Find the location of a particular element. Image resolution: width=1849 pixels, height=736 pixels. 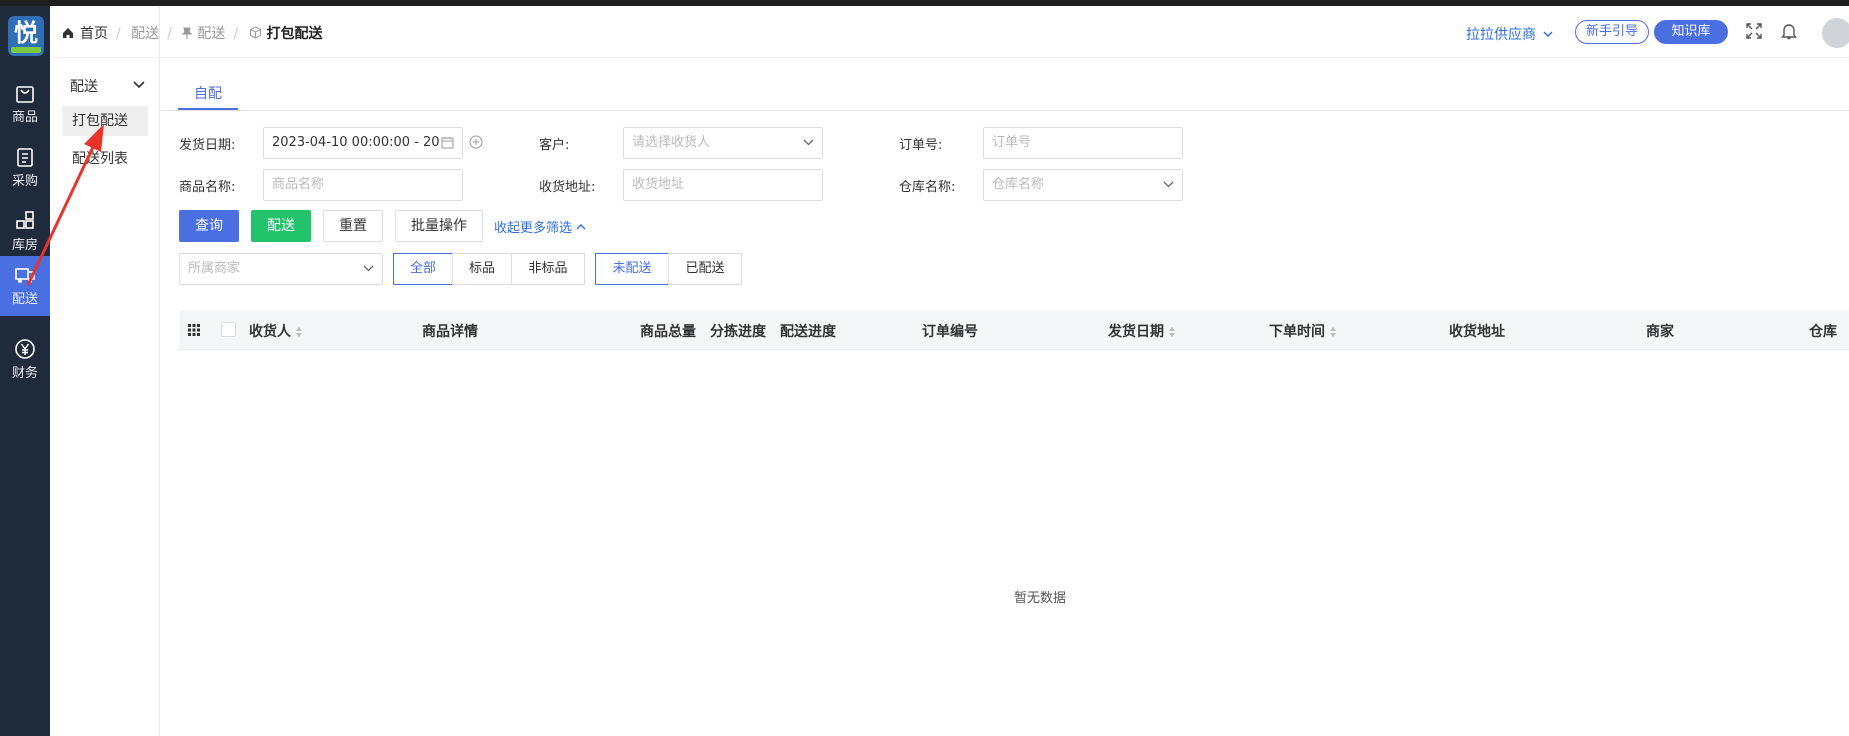

segment-type-nonstandard: 非标品 is located at coordinates (548, 269).